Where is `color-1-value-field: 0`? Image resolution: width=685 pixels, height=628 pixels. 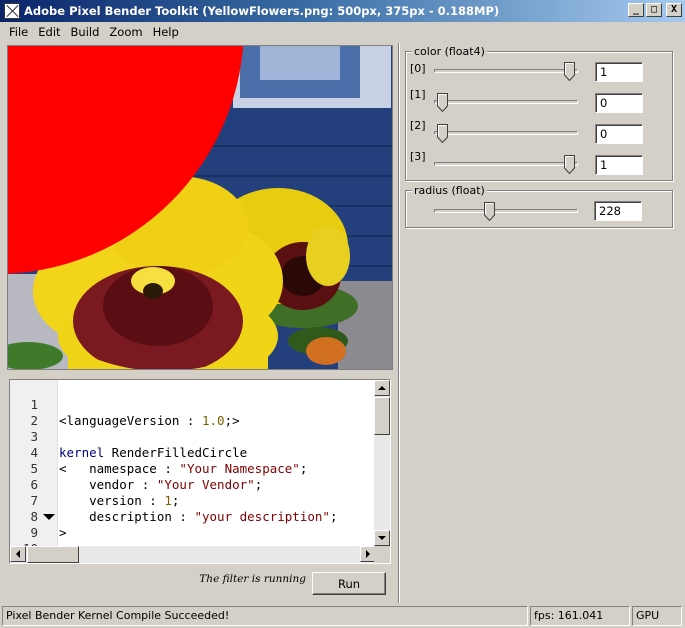
color-1-value-field: 0 is located at coordinates (619, 103).